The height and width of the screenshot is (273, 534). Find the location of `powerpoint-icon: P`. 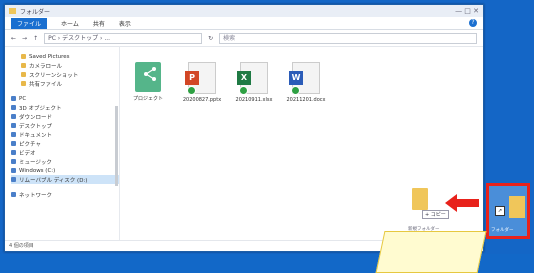

powerpoint-icon: P is located at coordinates (200, 78).